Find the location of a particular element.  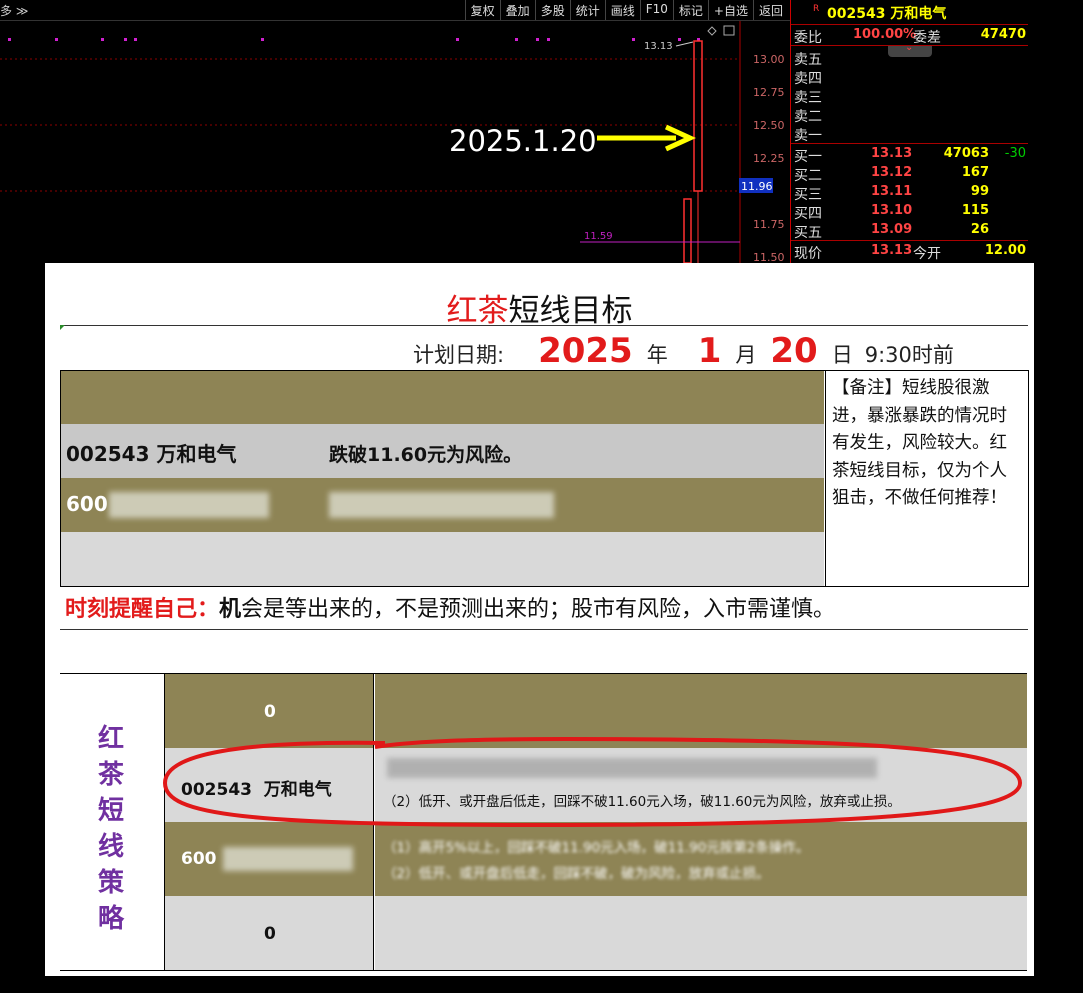

price-tick: 12.75 is located at coordinates (769, 92).